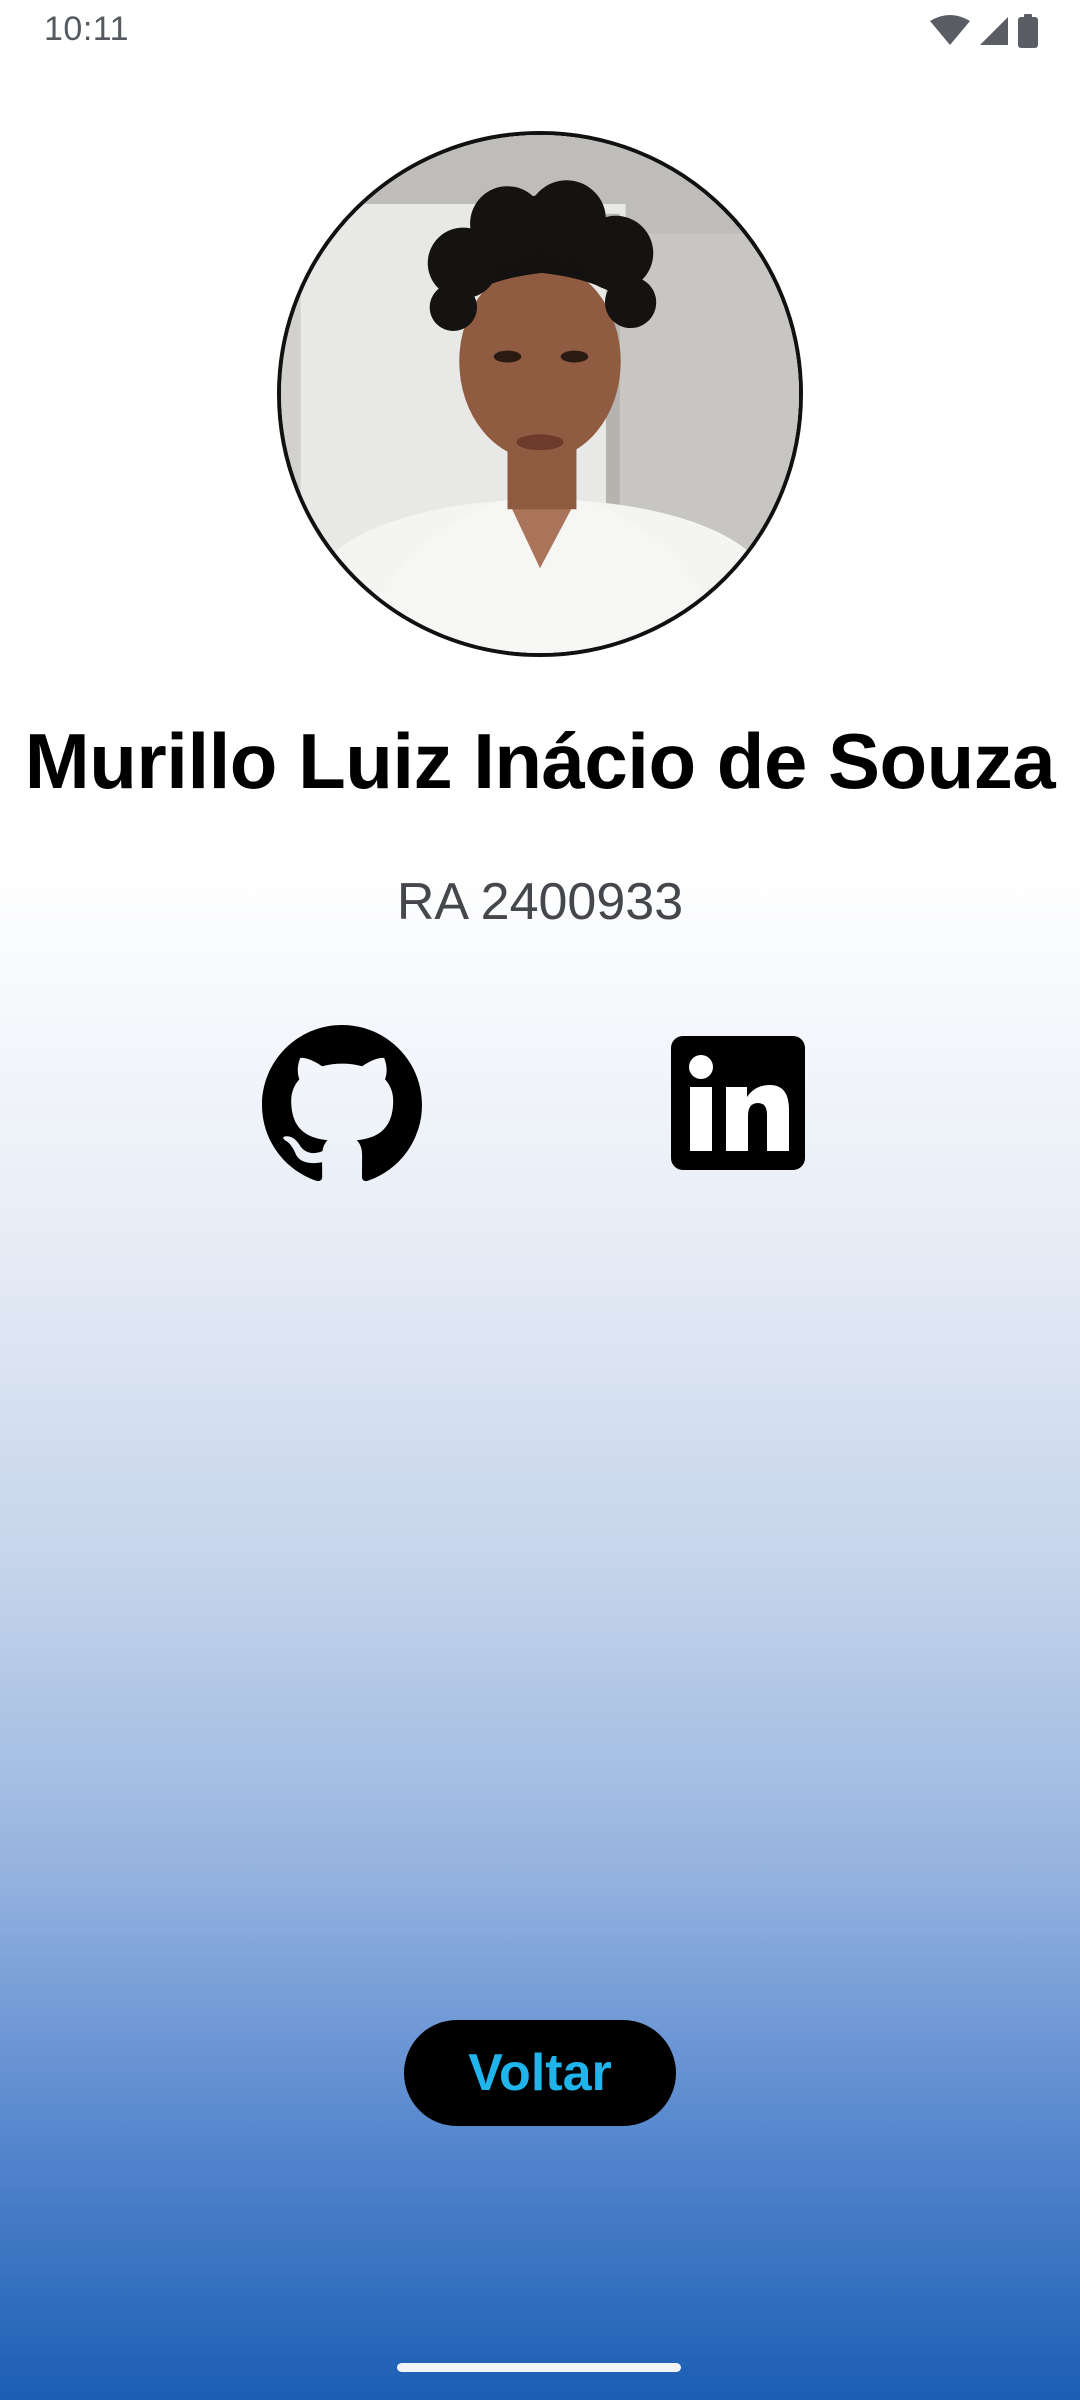 This screenshot has height=2400, width=1080. What do you see at coordinates (950, 31) in the screenshot?
I see `wifi-icon` at bounding box center [950, 31].